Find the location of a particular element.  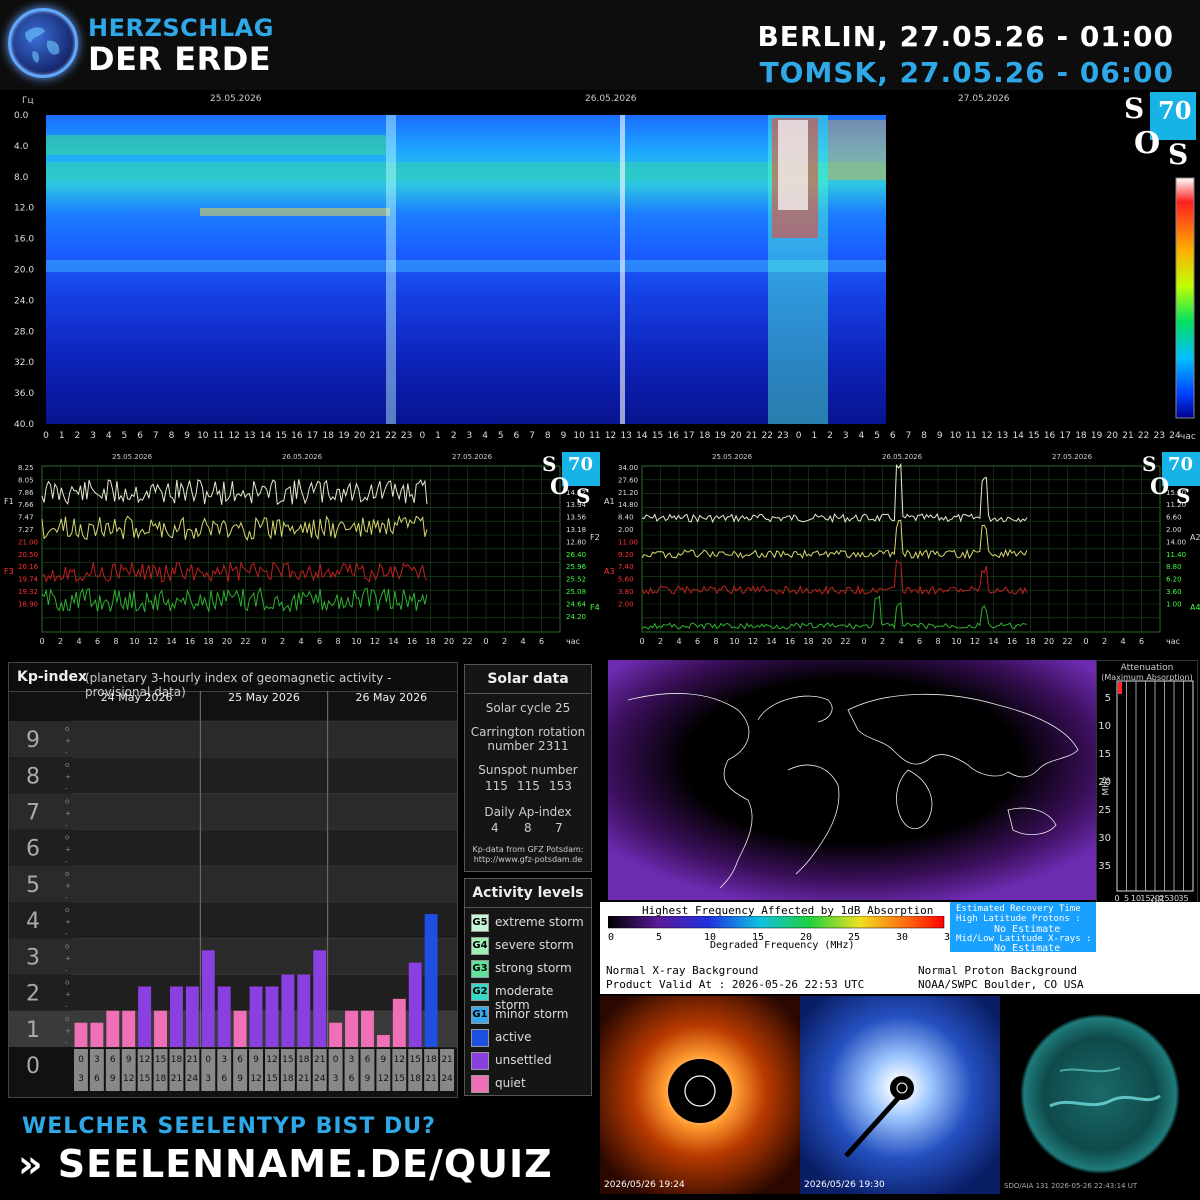

xray-background: Normal X-ray Background is located at coordinates (682, 970).